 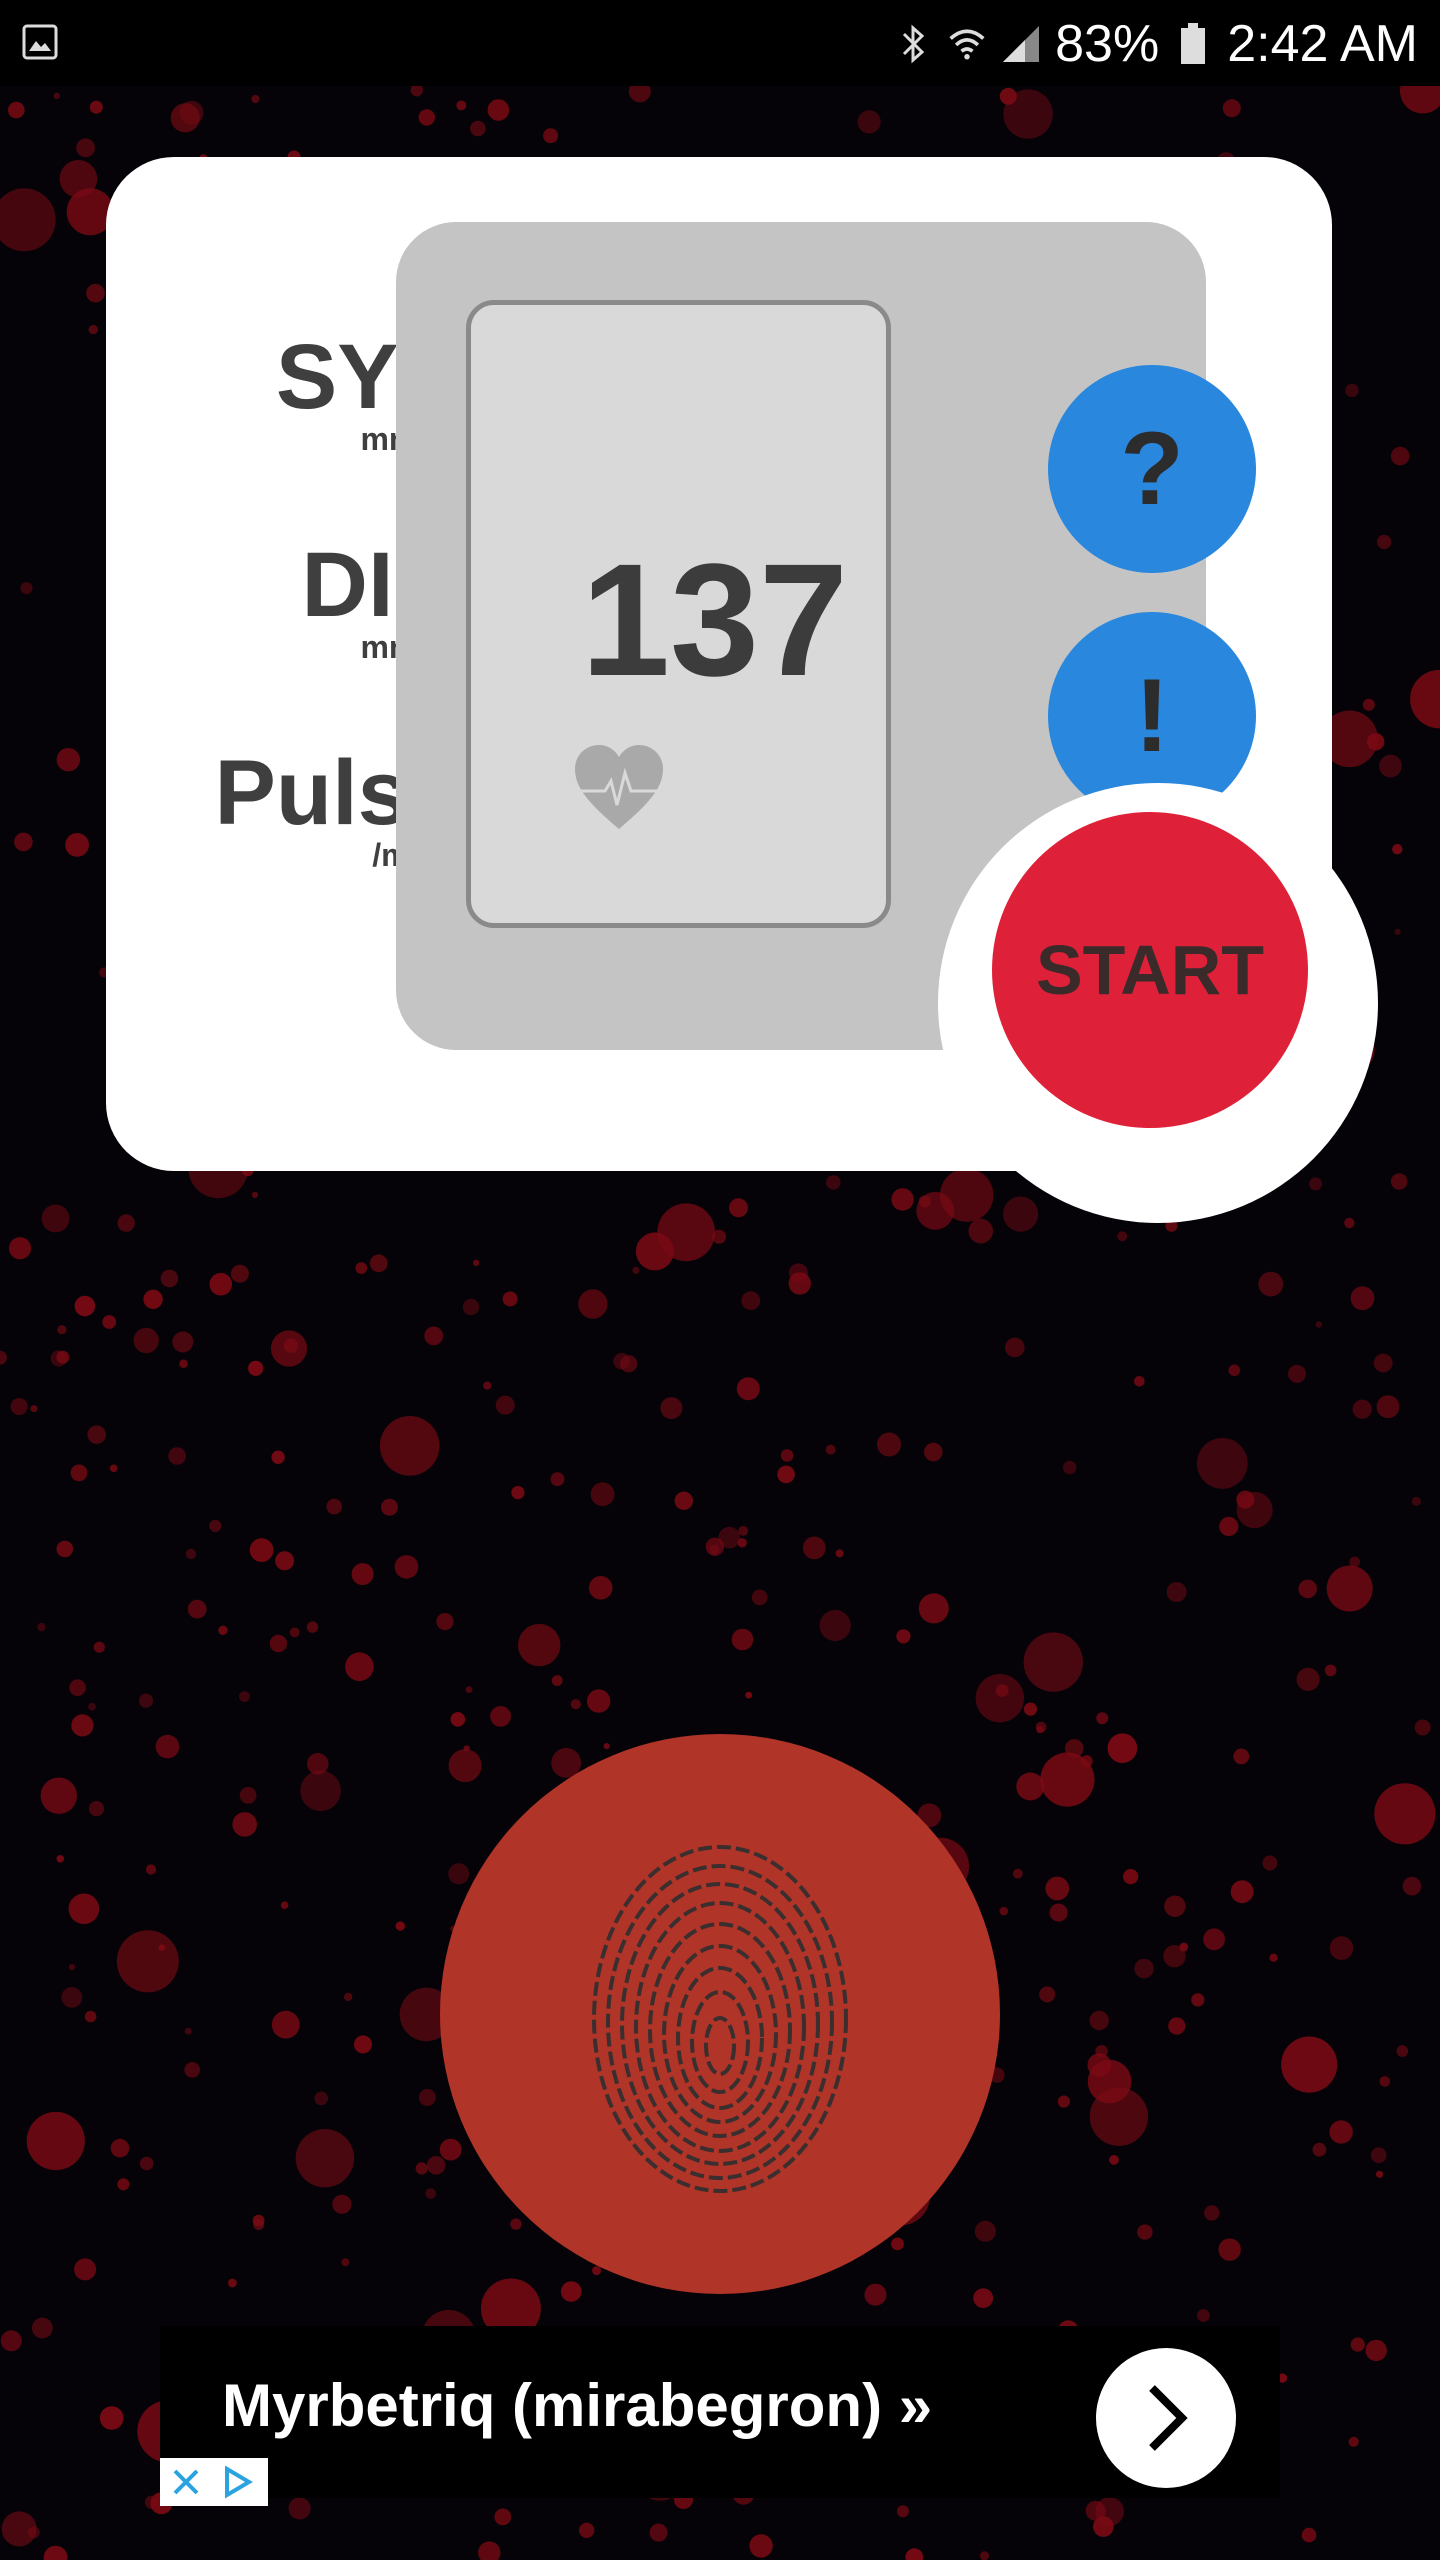 What do you see at coordinates (238, 2482) in the screenshot?
I see `adchoices-icon` at bounding box center [238, 2482].